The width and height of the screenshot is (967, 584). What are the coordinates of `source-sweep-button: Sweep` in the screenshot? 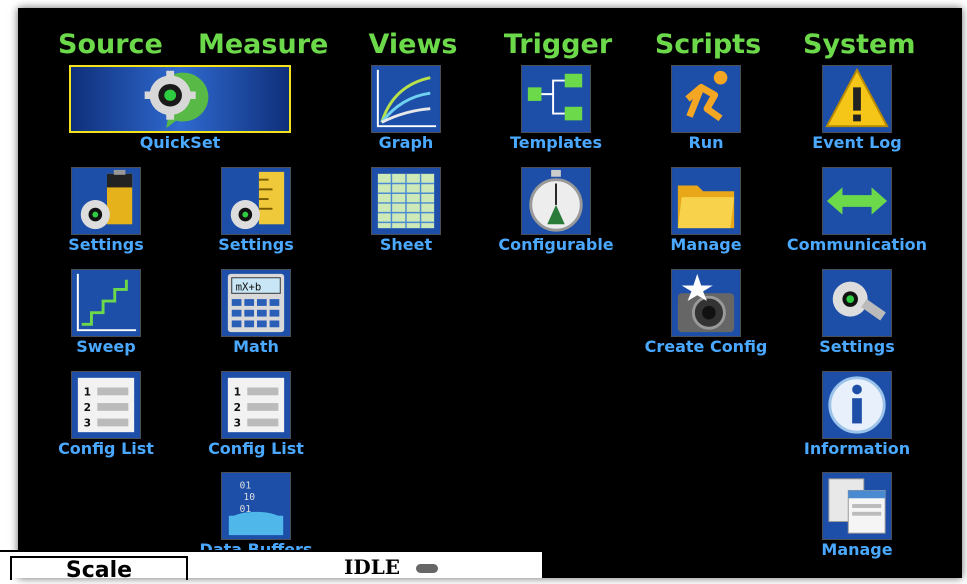 It's located at (106, 319).